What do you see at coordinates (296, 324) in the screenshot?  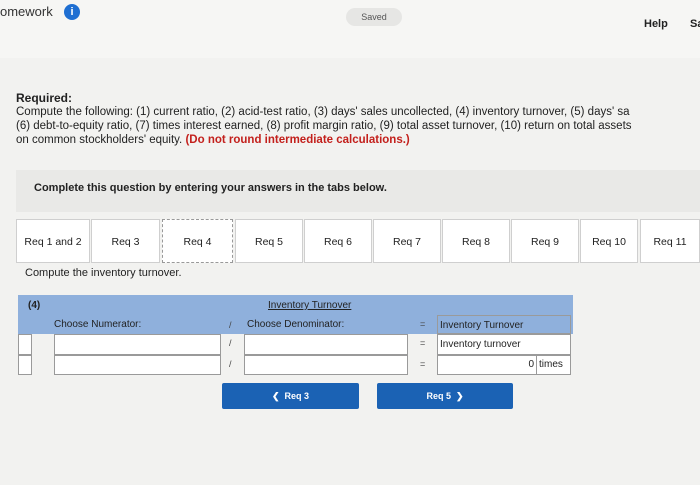 I see `denominator-header: Choose Denominator:` at bounding box center [296, 324].